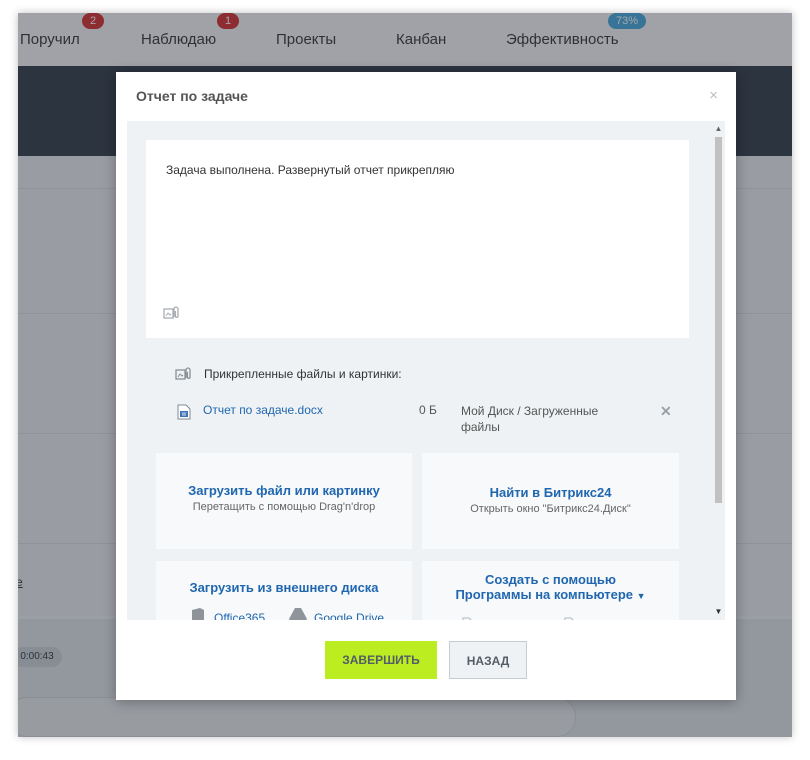 The height and width of the screenshot is (760, 810). What do you see at coordinates (641, 596) in the screenshot?
I see `chevron-down-icon: ▼` at bounding box center [641, 596].